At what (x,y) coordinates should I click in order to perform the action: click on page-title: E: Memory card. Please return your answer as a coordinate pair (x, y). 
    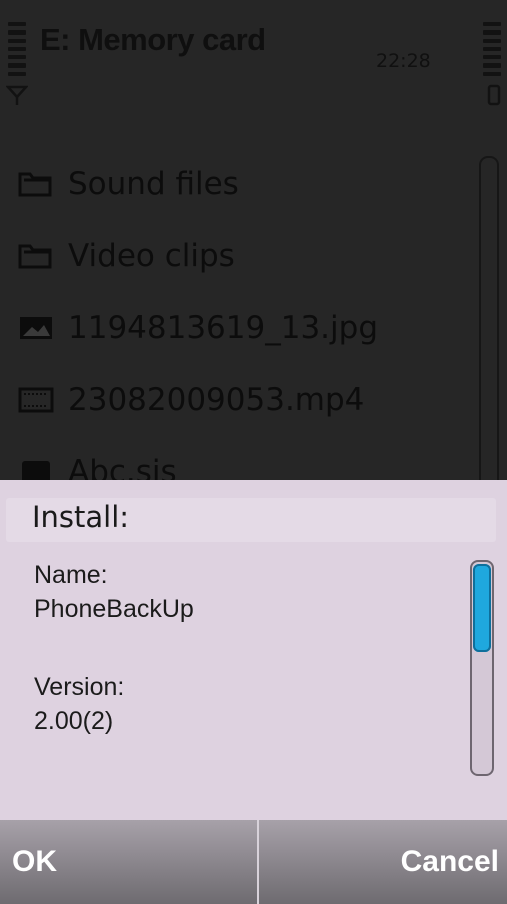
    Looking at the image, I should click on (153, 39).